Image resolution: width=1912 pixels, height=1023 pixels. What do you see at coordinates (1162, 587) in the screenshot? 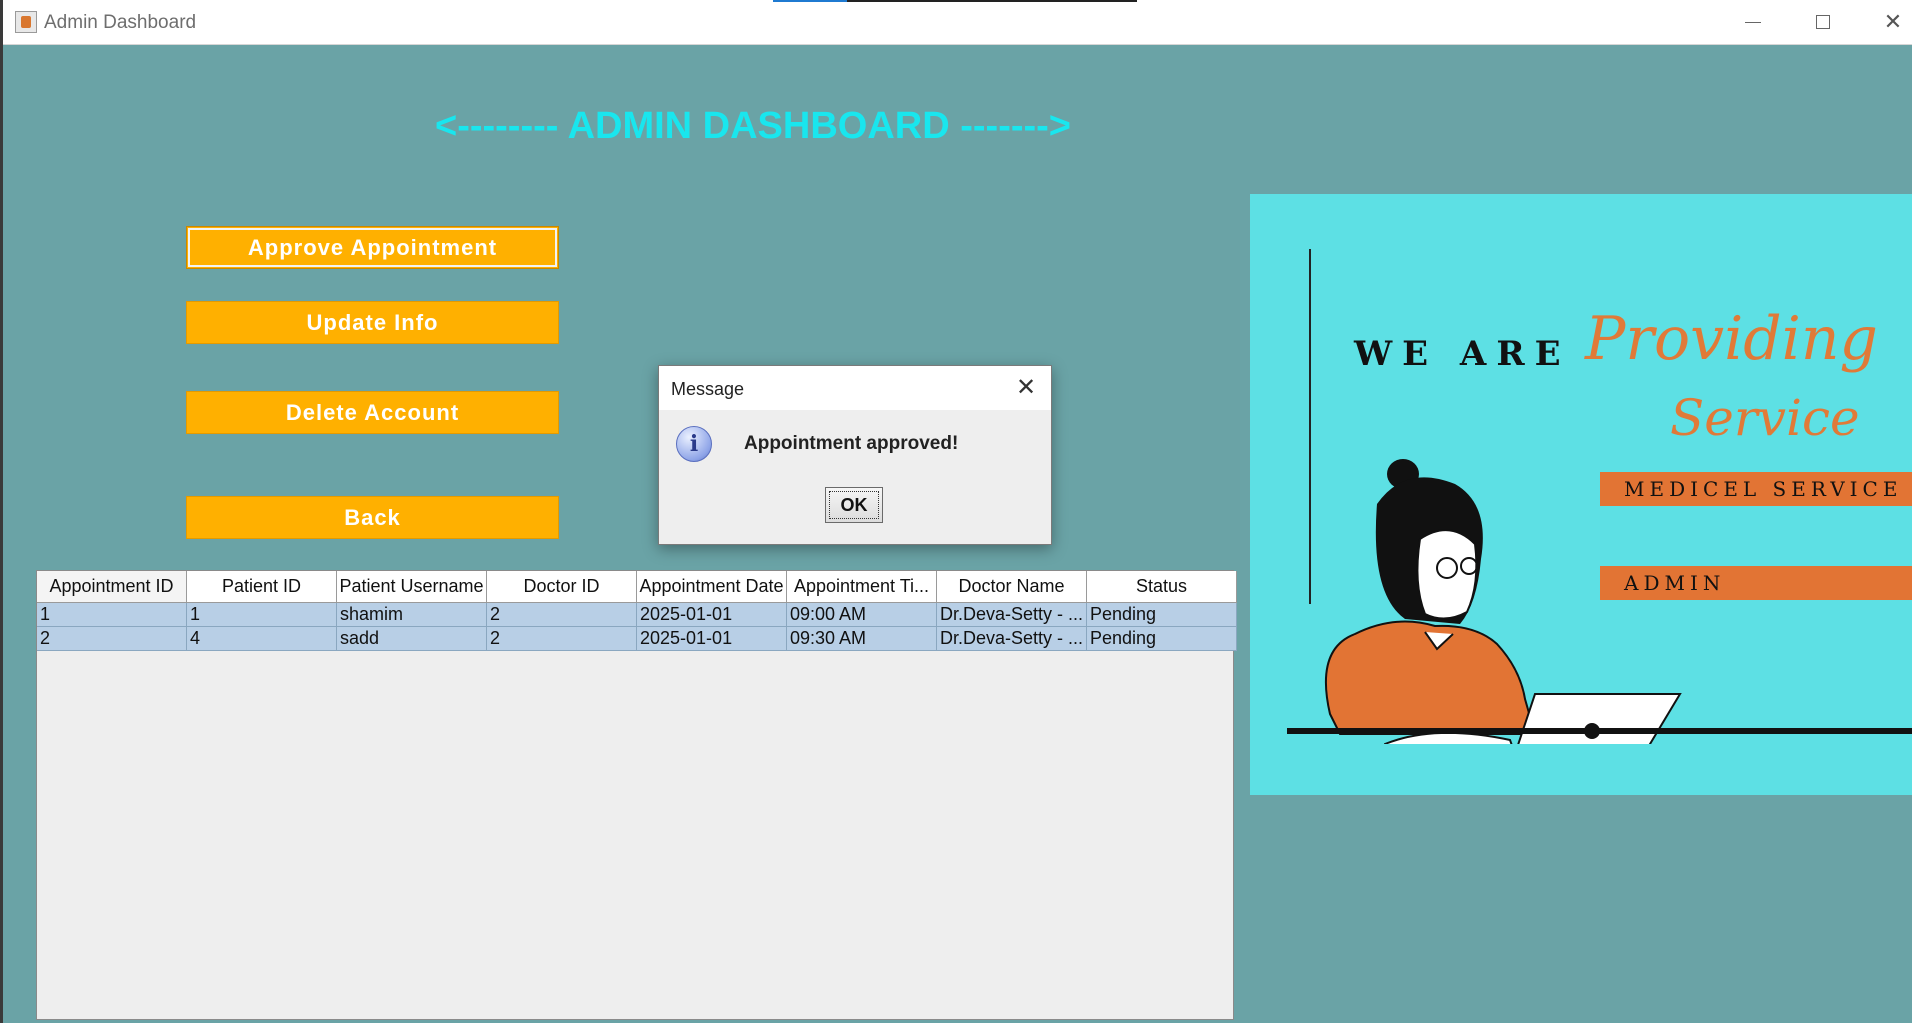
I see `column-header-status: Status` at bounding box center [1162, 587].